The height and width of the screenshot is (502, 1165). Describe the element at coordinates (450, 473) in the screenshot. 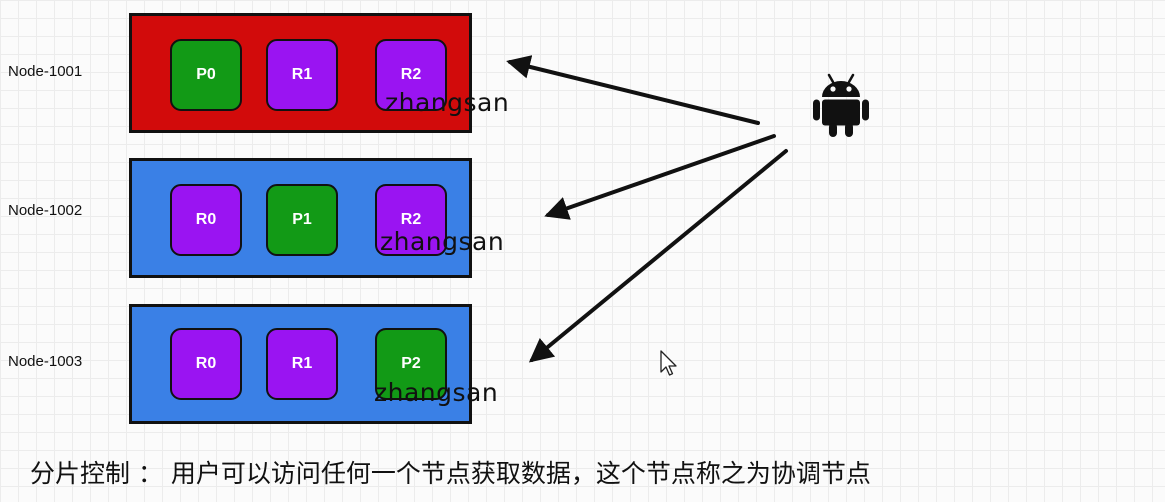

I see `caption-text: 分片控制 ： 用户可以访问任何一个节点获取数据，这个节点称之为协调节点` at that location.